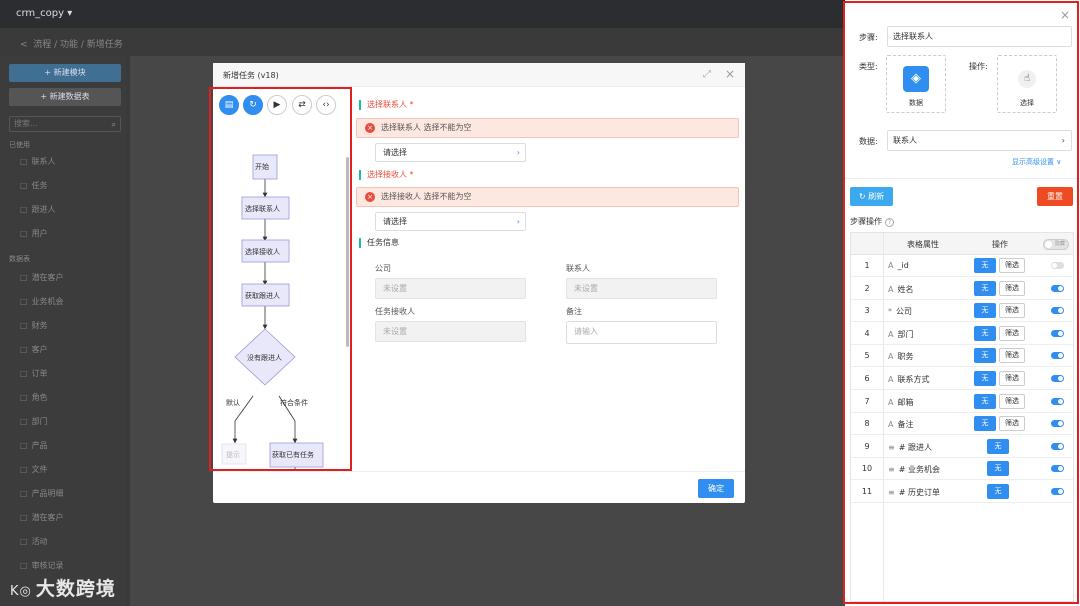 The width and height of the screenshot is (1080, 606). What do you see at coordinates (872, 221) in the screenshot?
I see `step-operations-label: 步骤操作?` at bounding box center [872, 221].